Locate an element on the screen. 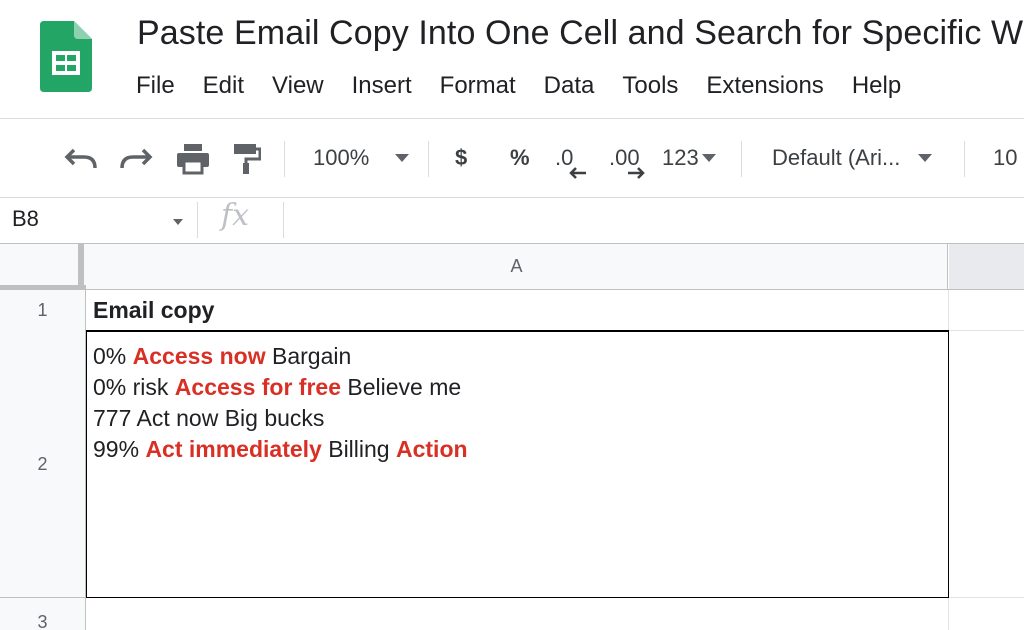 The height and width of the screenshot is (630, 1024). zoom-value: 100% is located at coordinates (341, 157).